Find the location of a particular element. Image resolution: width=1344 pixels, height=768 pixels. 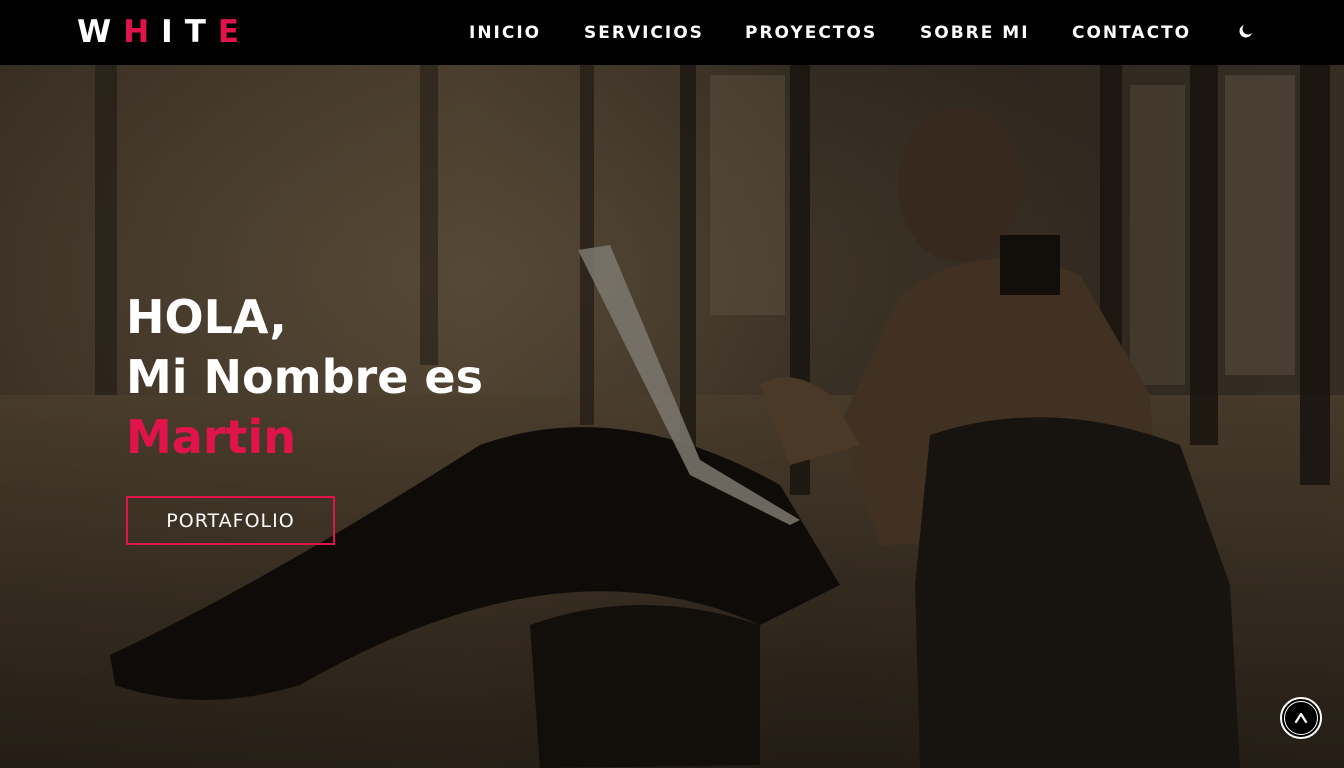

logo-letter-e: E is located at coordinates (234, 31).